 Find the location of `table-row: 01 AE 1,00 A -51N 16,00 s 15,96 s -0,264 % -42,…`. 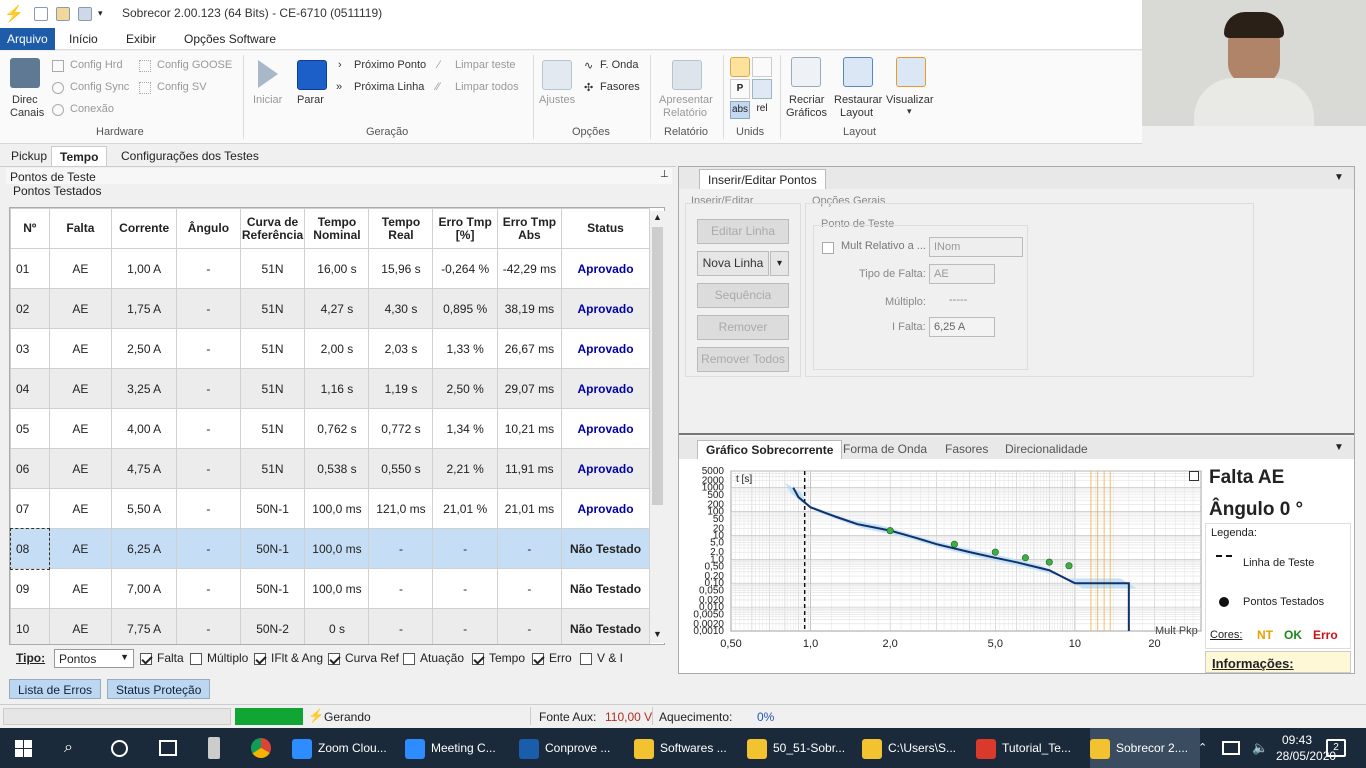

table-row: 01 AE 1,00 A -51N 16,00 s 15,96 s -0,264 % -42,… is located at coordinates (330, 268).